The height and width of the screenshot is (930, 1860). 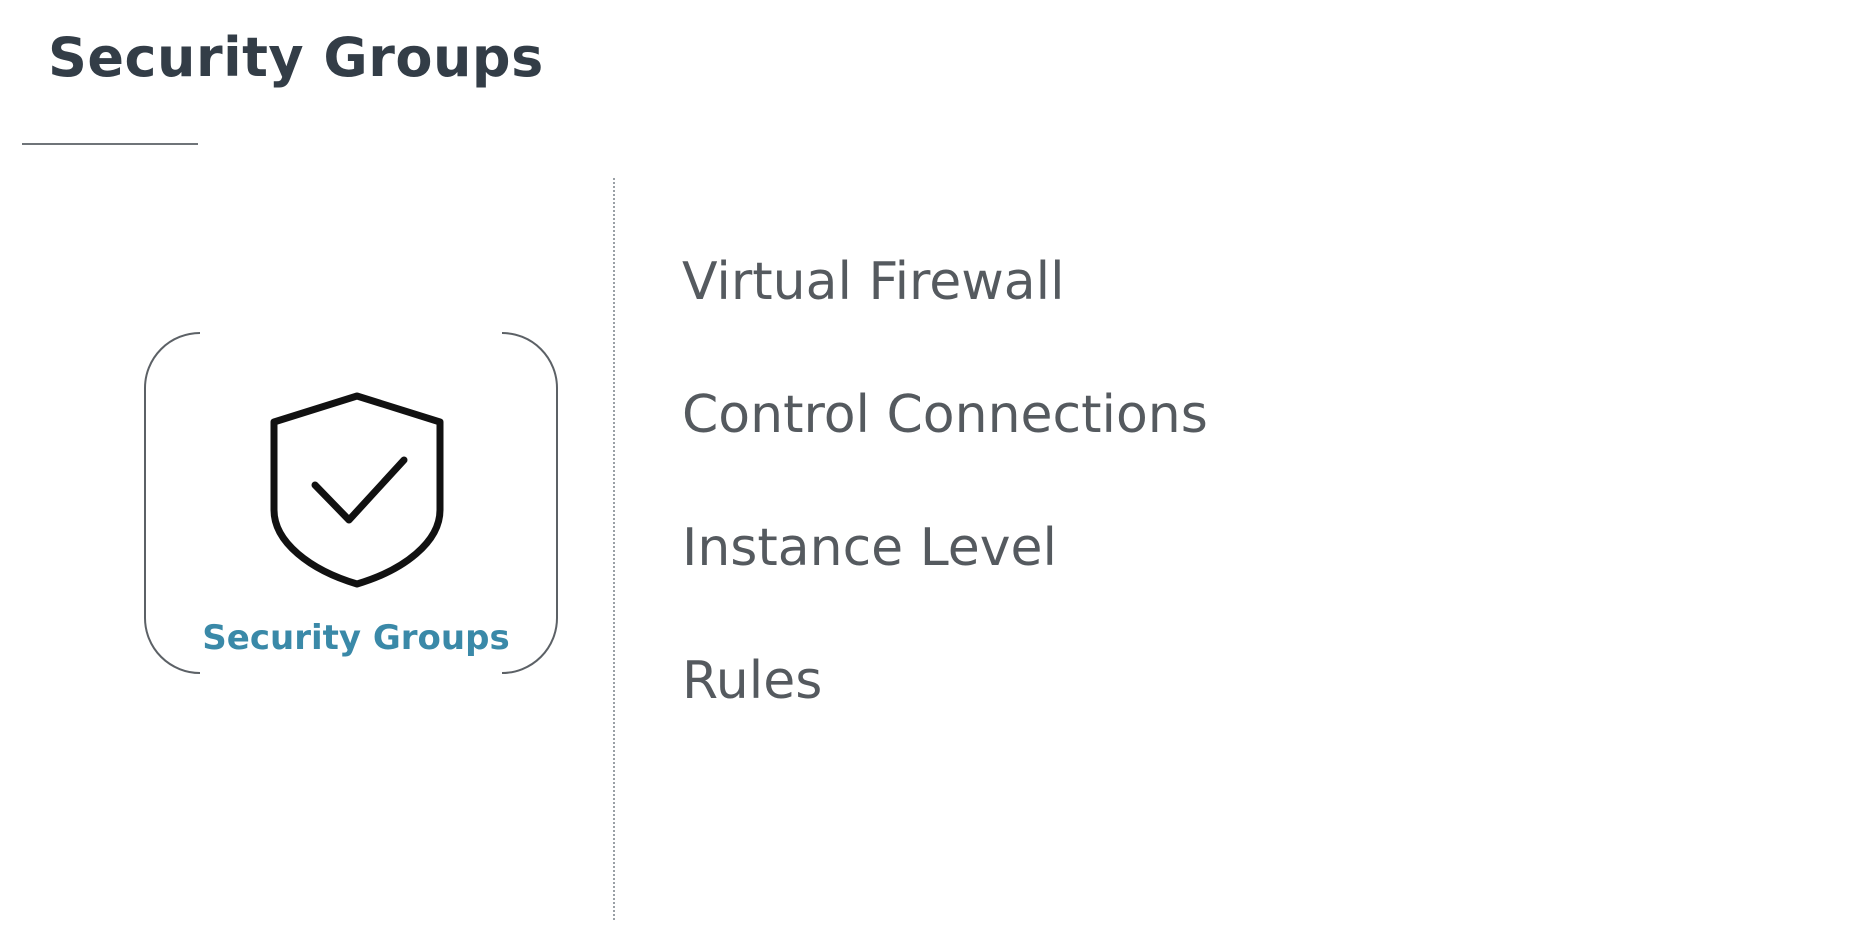 I want to click on list-item: Control Connections, so click(x=945, y=415).